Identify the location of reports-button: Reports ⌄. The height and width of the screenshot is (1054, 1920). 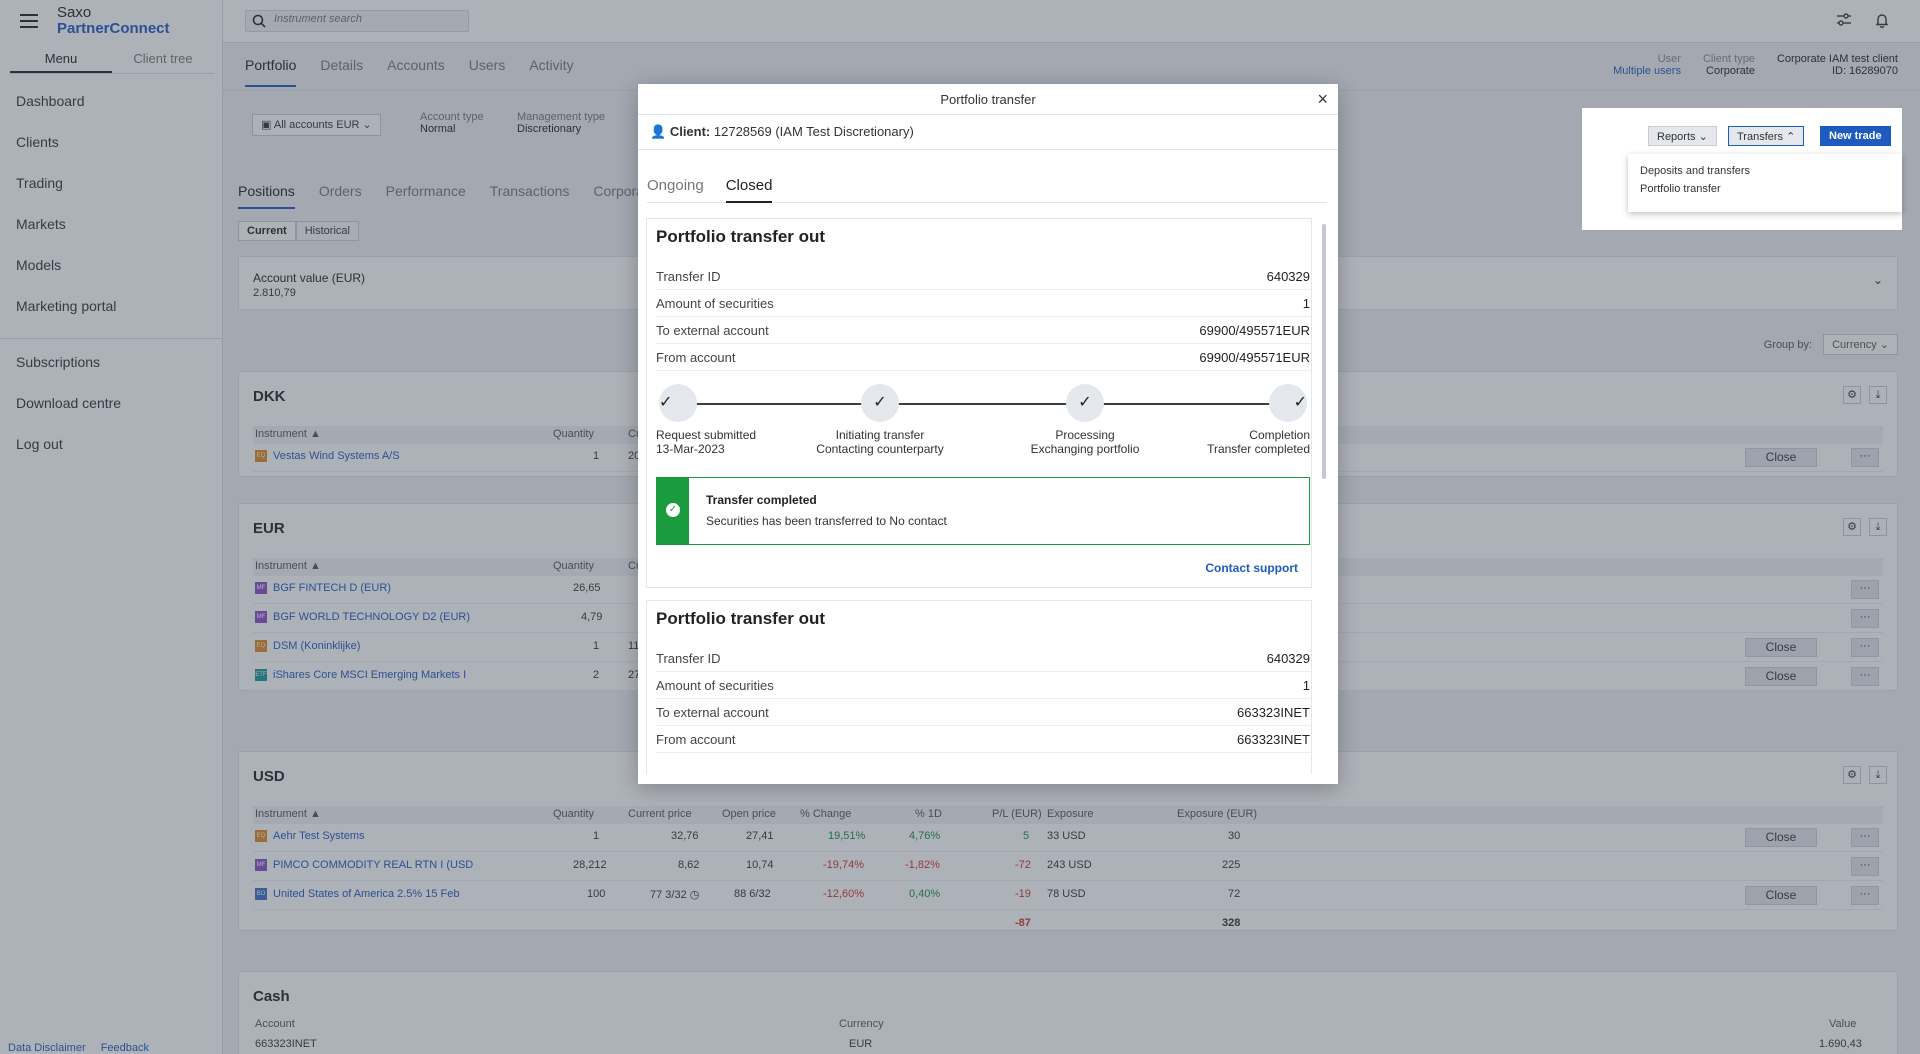
(1682, 136).